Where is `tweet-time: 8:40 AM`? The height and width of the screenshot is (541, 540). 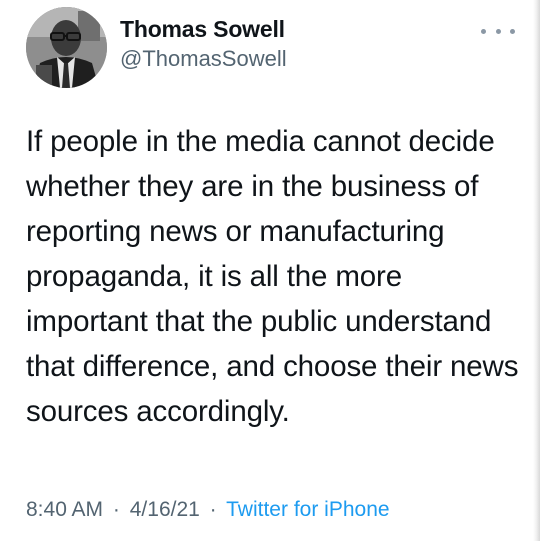
tweet-time: 8:40 AM is located at coordinates (64, 509).